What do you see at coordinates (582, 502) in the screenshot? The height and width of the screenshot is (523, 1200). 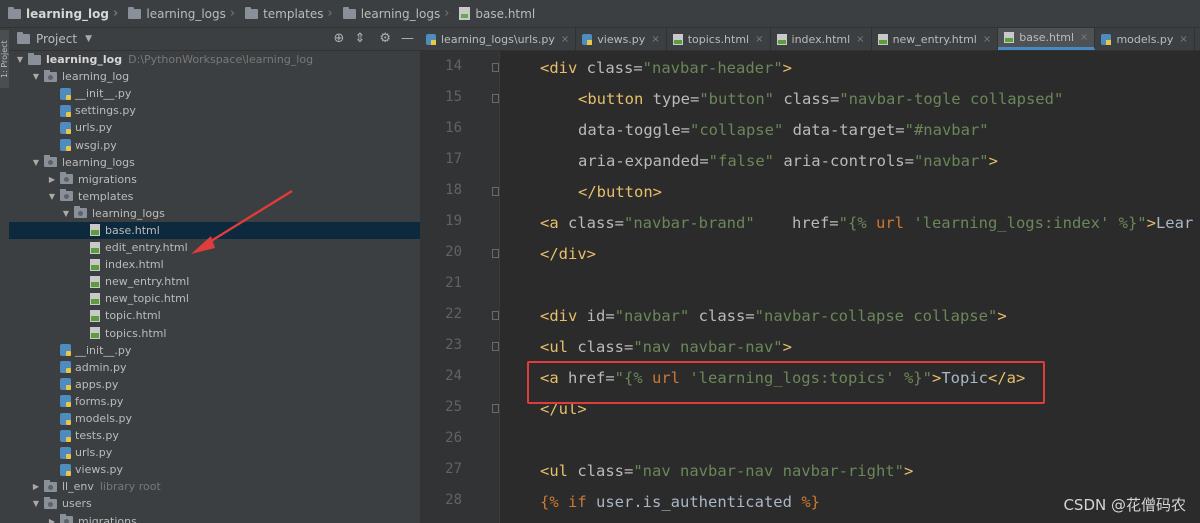 I see `code-token: if` at bounding box center [582, 502].